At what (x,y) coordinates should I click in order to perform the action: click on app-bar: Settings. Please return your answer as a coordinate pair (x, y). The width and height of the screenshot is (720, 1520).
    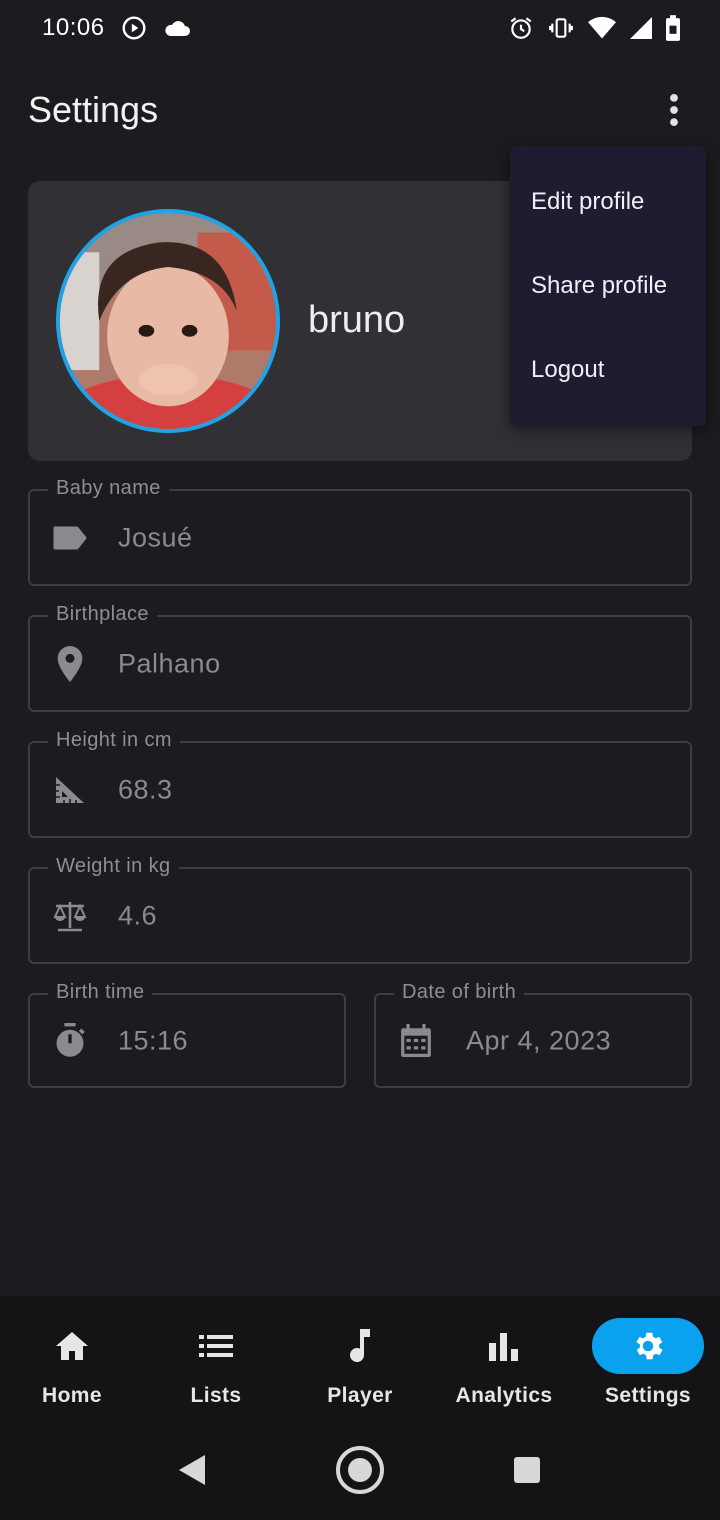
    Looking at the image, I should click on (360, 110).